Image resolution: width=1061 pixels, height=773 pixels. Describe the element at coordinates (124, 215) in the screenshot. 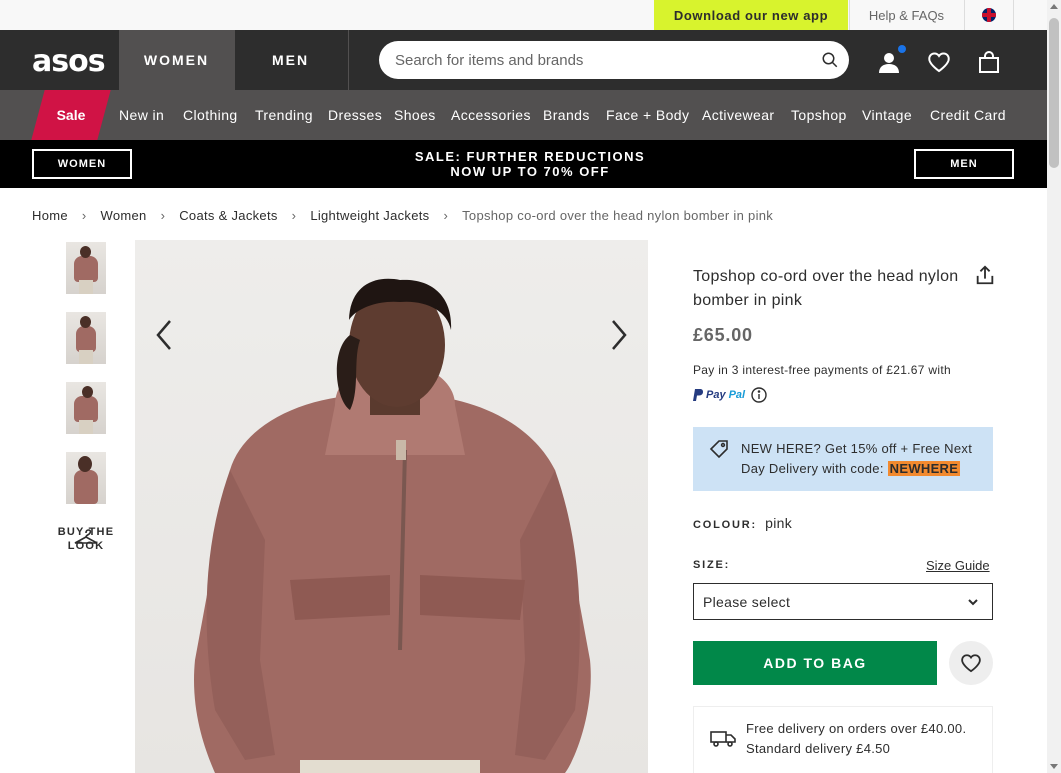

I see `breadcrumb-women: Women` at that location.